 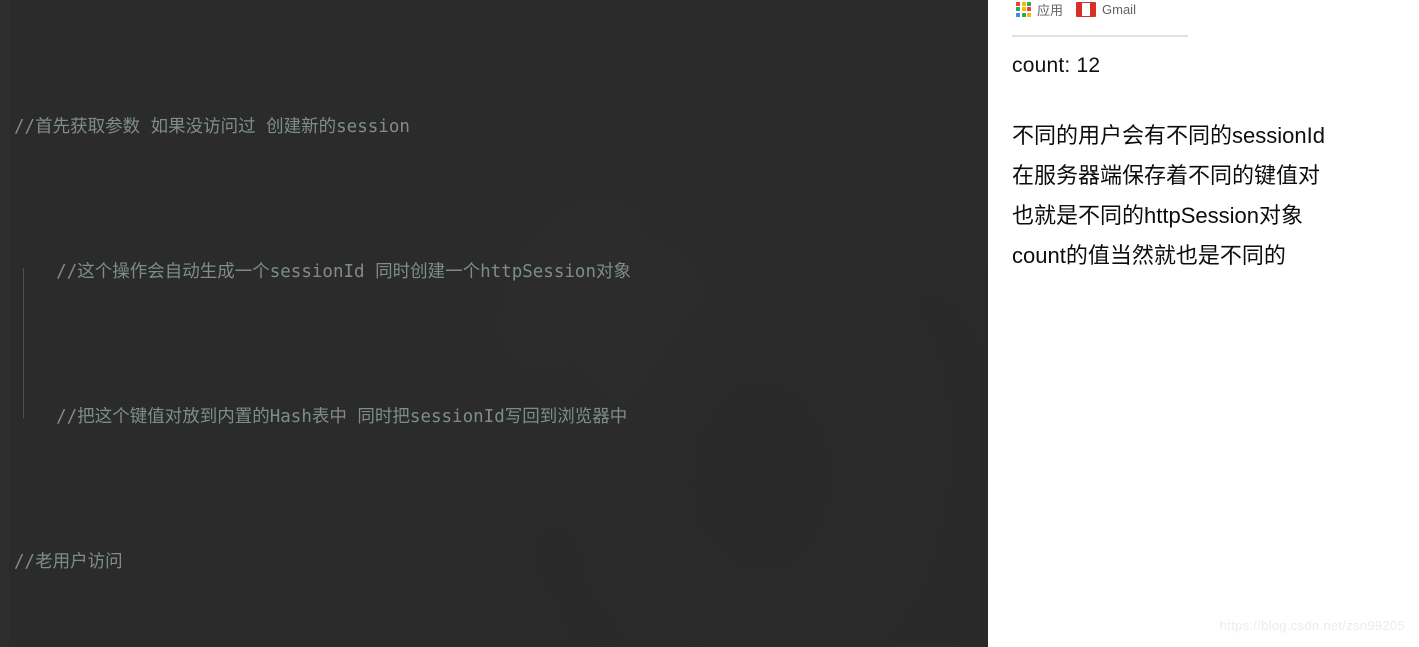 I want to click on bookmarks-bar: 应用 Gmail, so click(x=1062, y=14).